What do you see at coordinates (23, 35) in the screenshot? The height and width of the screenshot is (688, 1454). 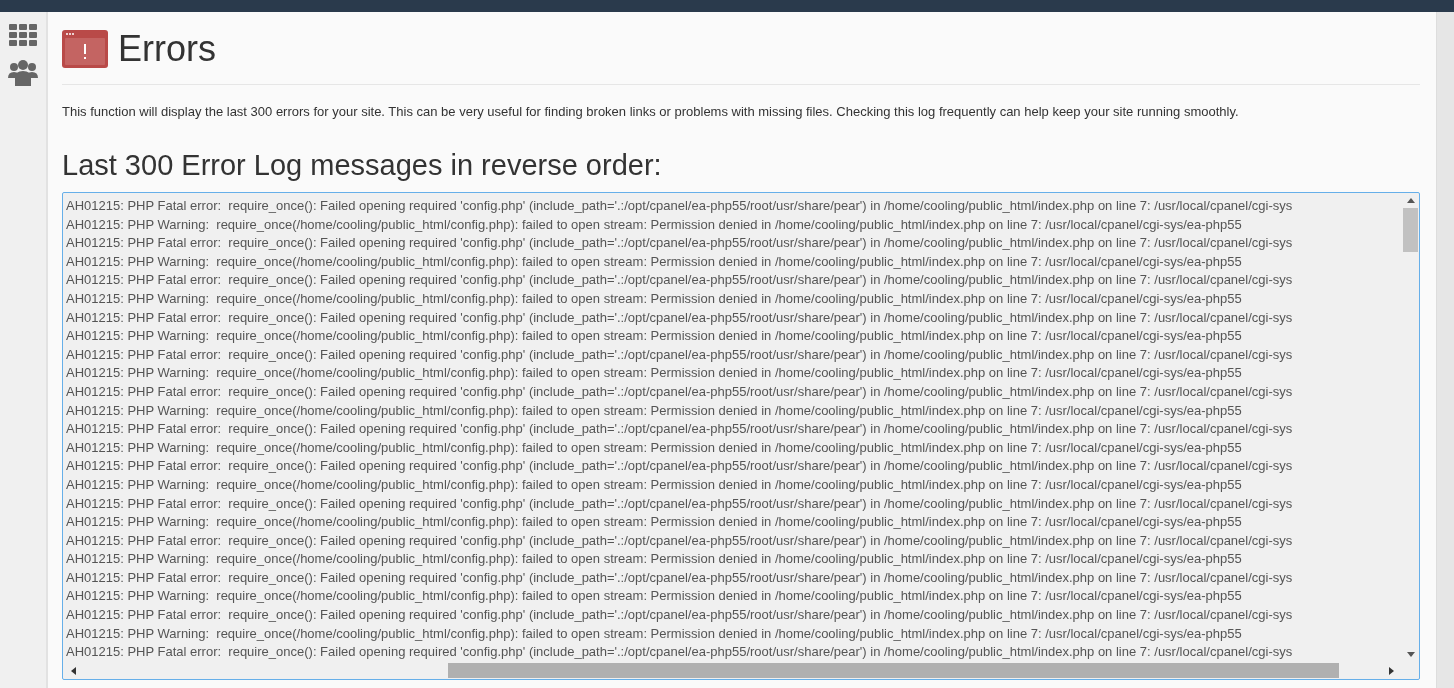 I see `grid-icon` at bounding box center [23, 35].